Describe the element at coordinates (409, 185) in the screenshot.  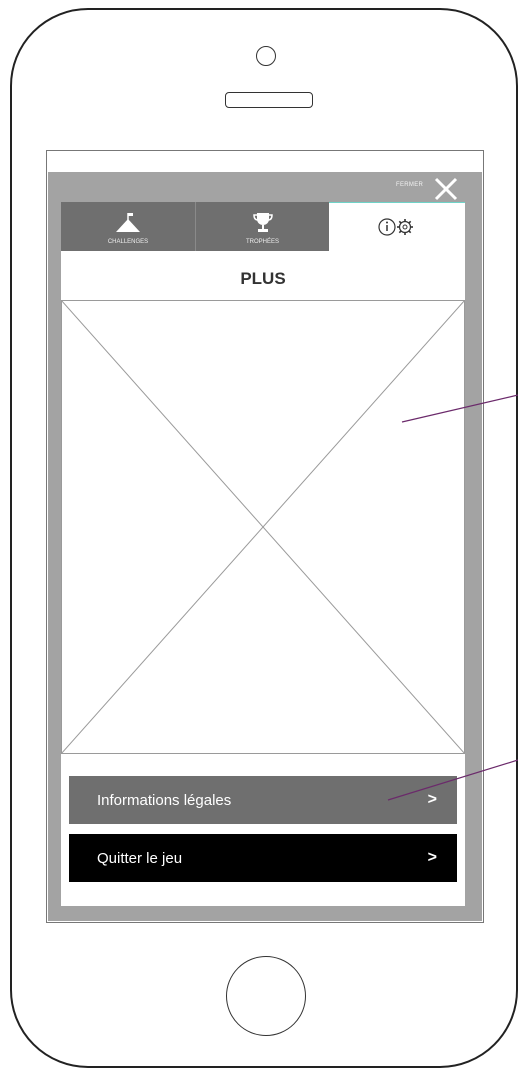
I see `close-label: FERMER` at that location.